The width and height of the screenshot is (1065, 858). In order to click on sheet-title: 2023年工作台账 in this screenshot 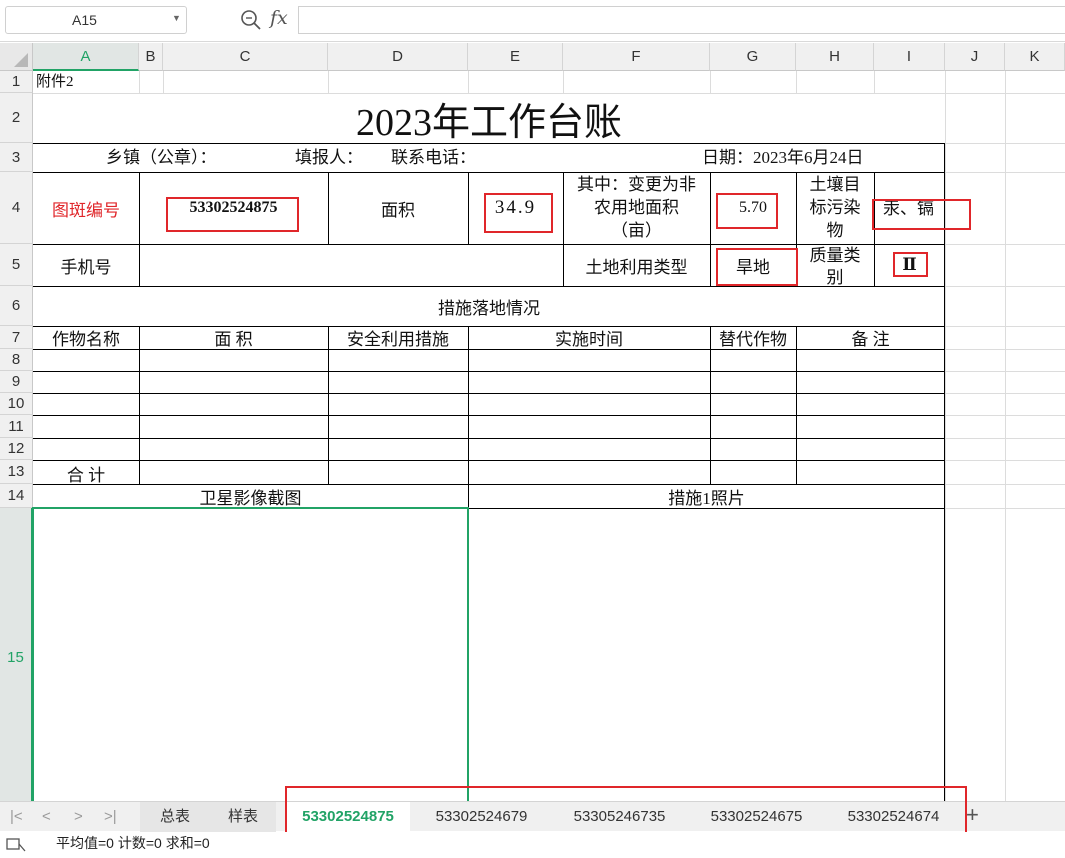, I will do `click(488, 122)`.